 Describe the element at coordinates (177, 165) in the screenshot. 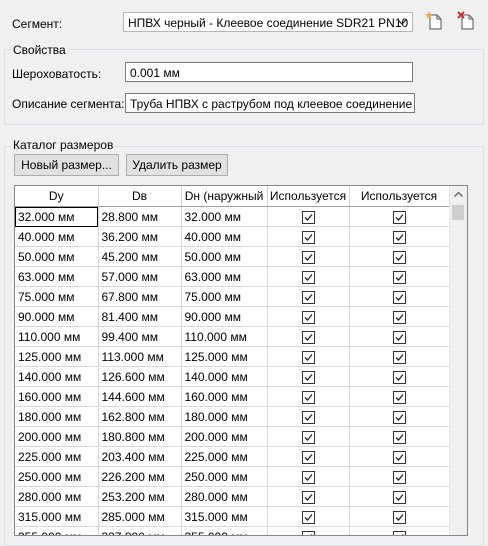

I see `delete-size-button: Удалить размер` at that location.